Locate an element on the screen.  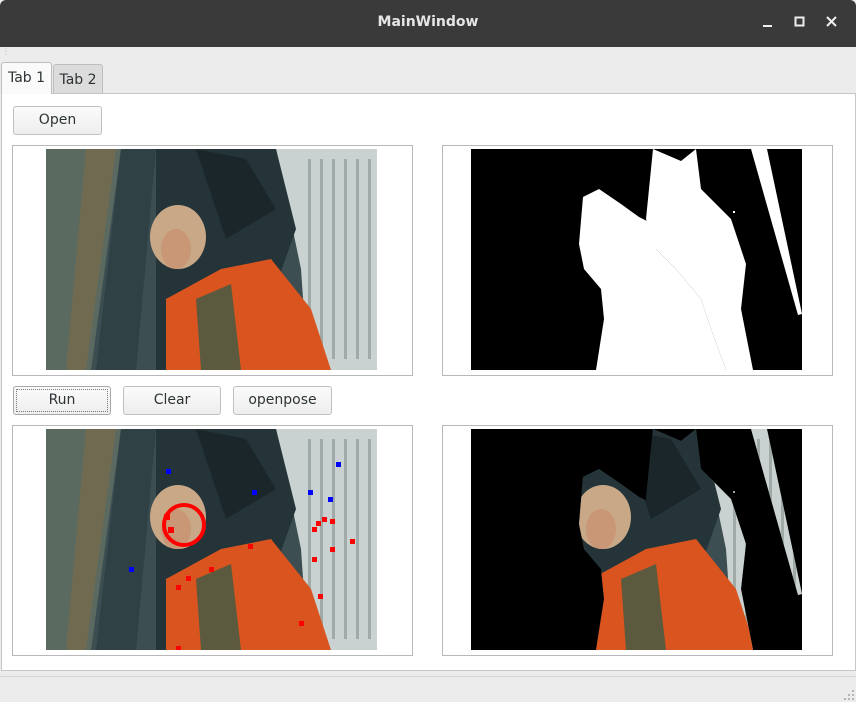
clear-button: Clear is located at coordinates (172, 400).